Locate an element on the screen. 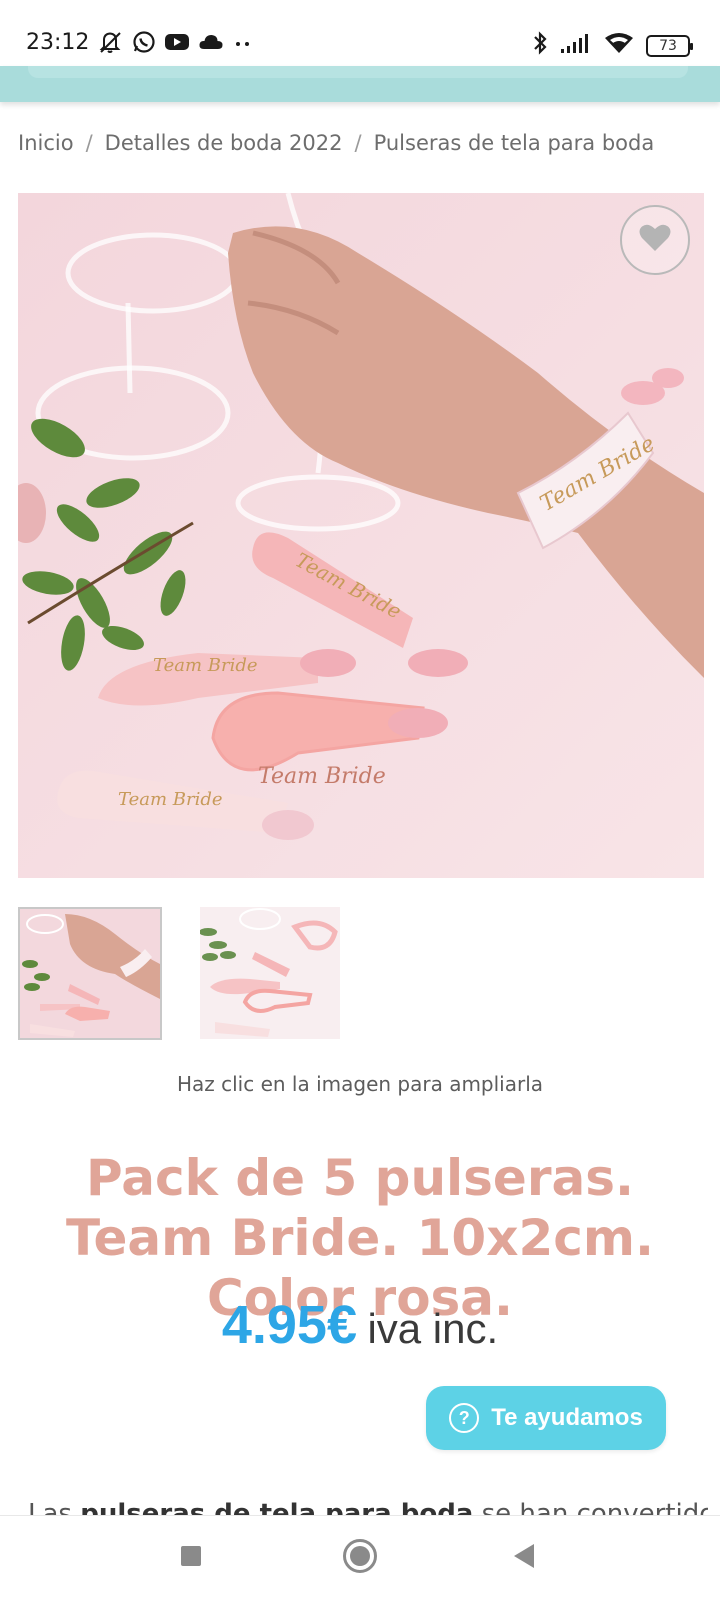 The image size is (720, 1600). price-tax-note: iva inc. is located at coordinates (433, 1328).